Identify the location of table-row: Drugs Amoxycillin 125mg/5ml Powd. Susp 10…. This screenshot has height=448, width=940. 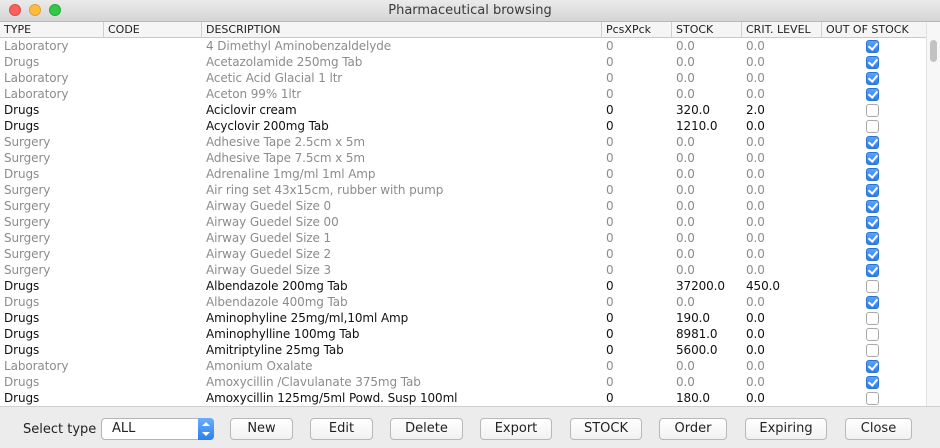
(463, 398).